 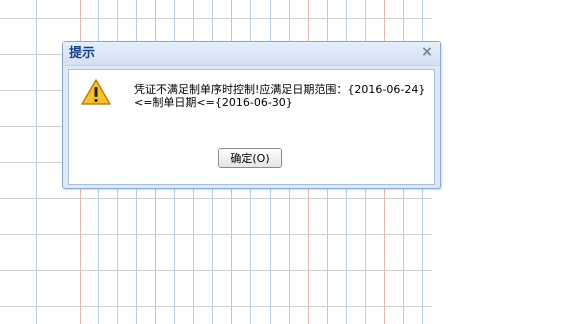 I want to click on dialog-titlebar: 提示 ×, so click(x=251, y=54).